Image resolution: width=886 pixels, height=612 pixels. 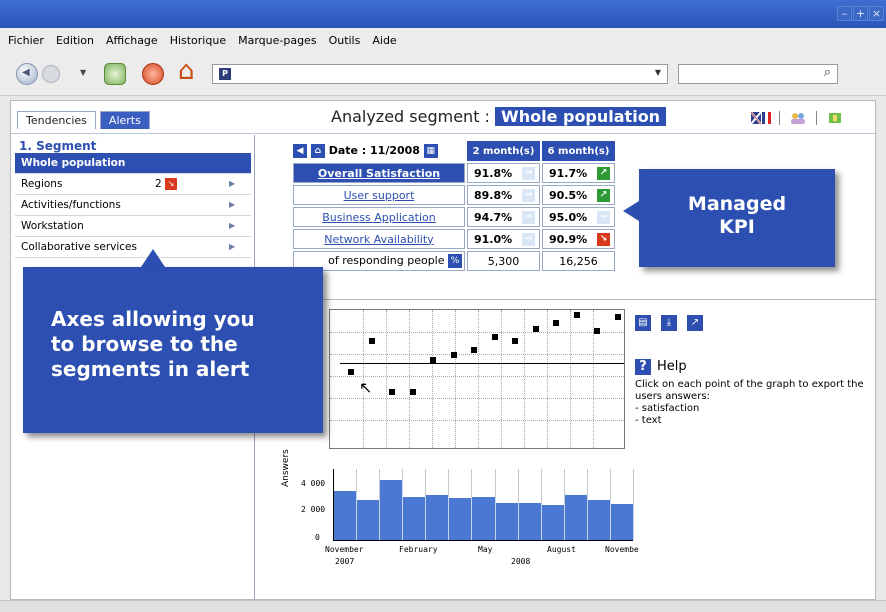 What do you see at coordinates (581, 116) in the screenshot?
I see `analyzed-value: Whole population` at bounding box center [581, 116].